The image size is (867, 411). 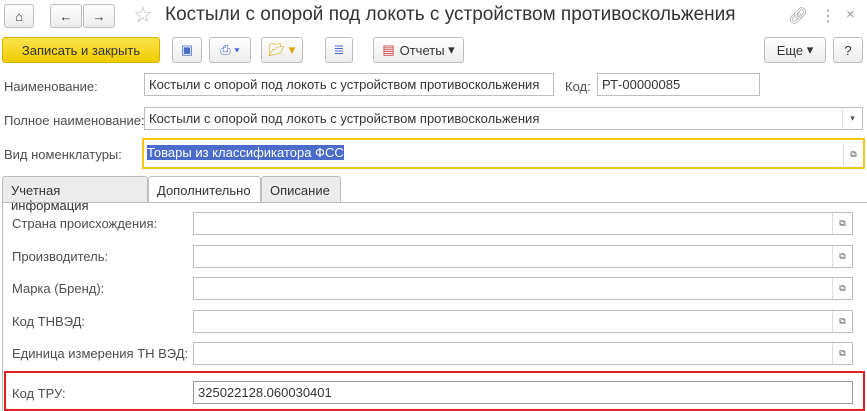 What do you see at coordinates (301, 189) in the screenshot?
I see `tab-description: Описание` at bounding box center [301, 189].